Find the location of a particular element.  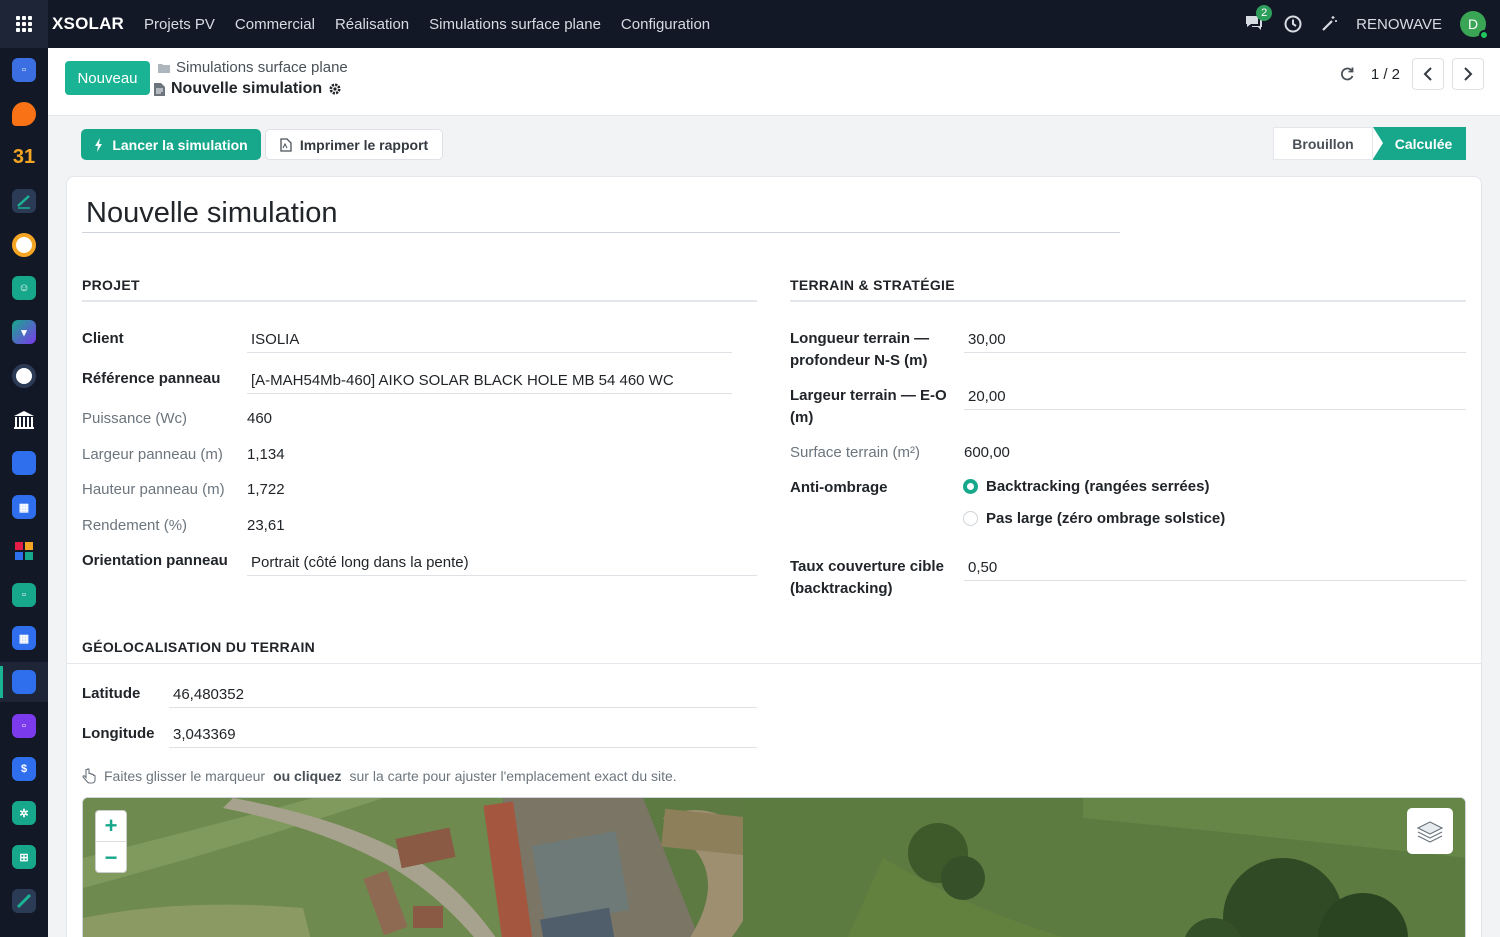

orientation-select: Portrait (côté long dans la pente) is located at coordinates (502, 563).